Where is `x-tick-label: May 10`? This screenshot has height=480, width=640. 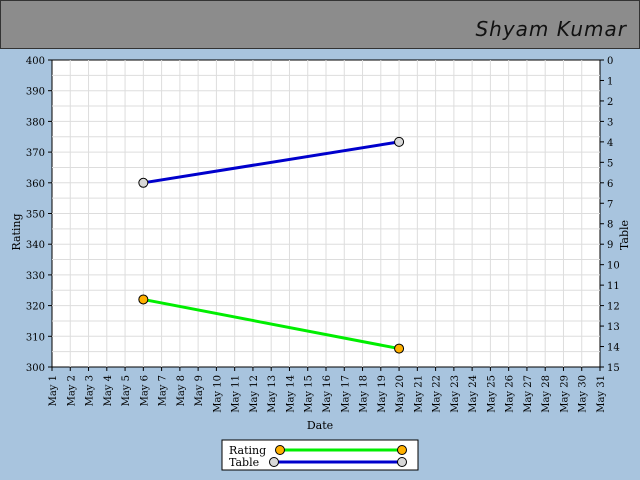
x-tick-label: May 10 is located at coordinates (217, 394).